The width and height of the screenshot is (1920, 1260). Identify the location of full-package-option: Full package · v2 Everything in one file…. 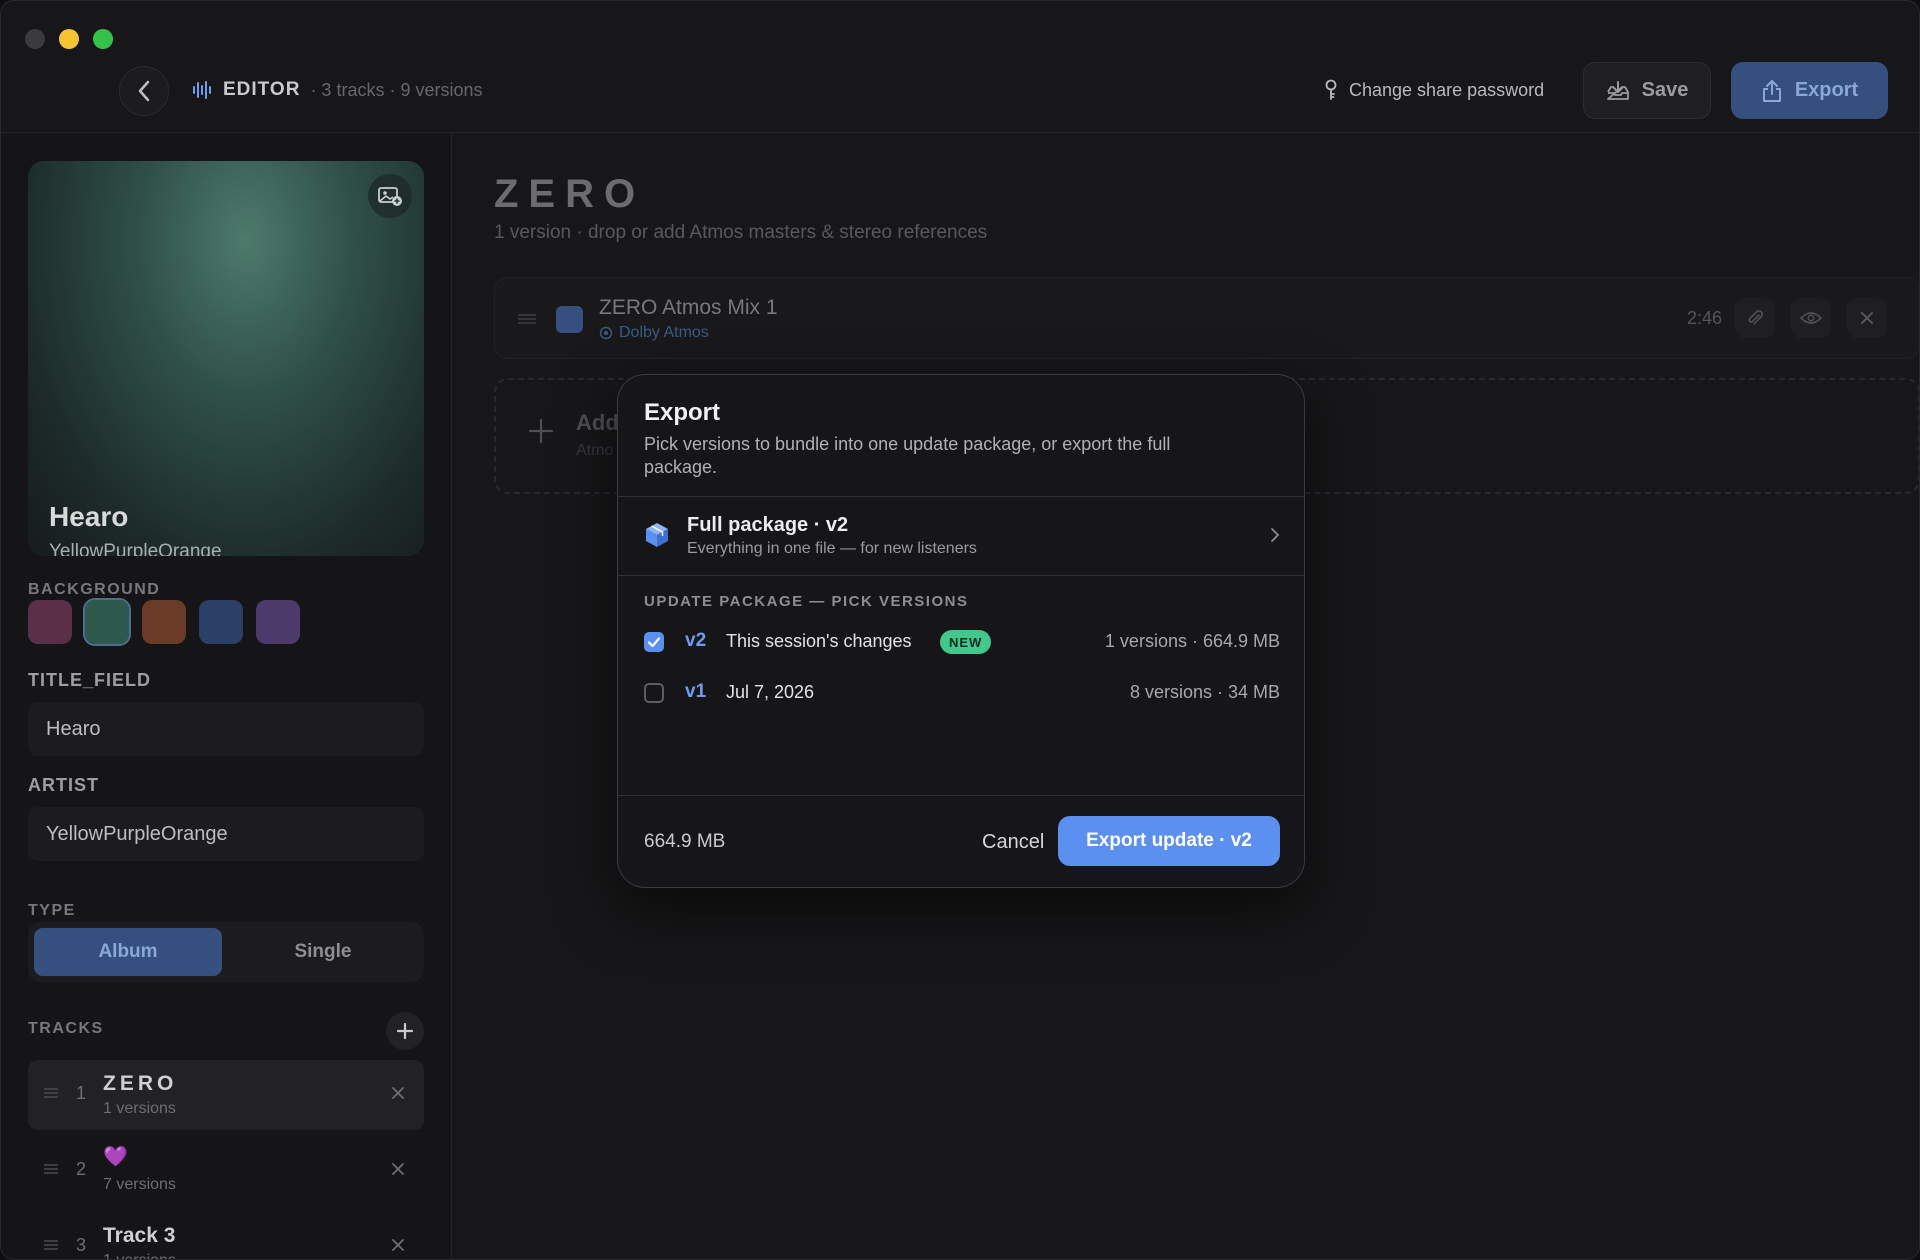
(961, 536).